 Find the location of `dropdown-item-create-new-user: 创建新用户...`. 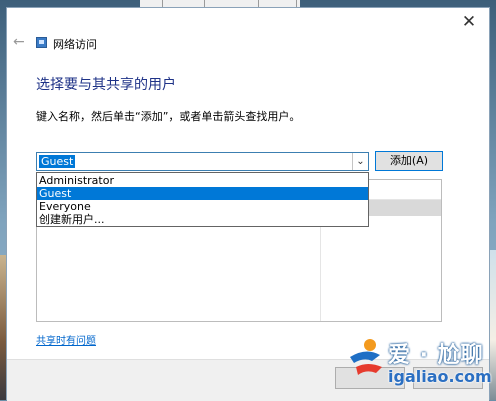

dropdown-item-create-new-user: 创建新用户... is located at coordinates (202, 219).